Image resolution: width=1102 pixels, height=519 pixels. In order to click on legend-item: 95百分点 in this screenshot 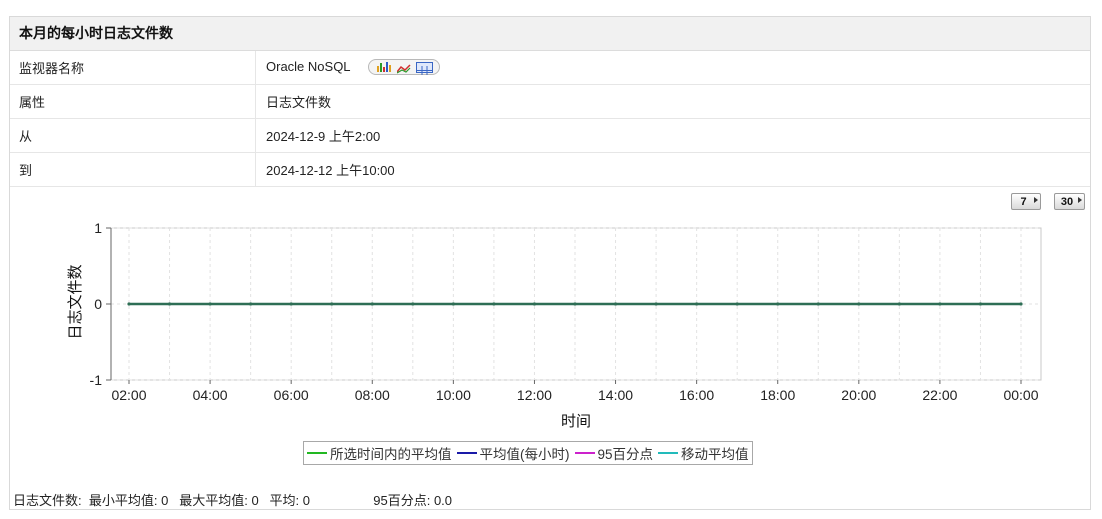, I will do `click(614, 453)`.